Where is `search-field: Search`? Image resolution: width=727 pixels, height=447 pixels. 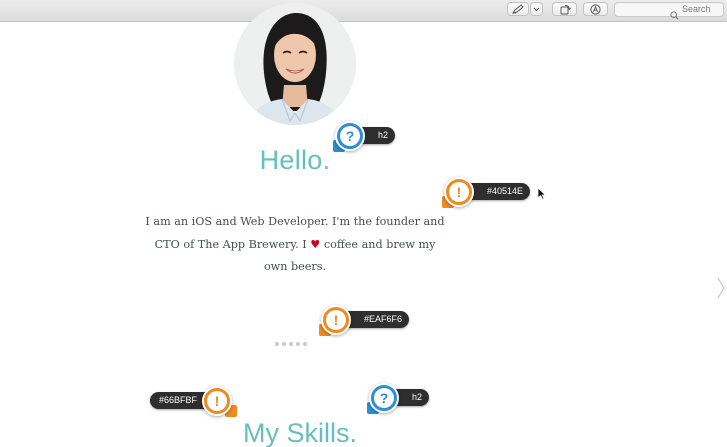
search-field: Search is located at coordinates (669, 11).